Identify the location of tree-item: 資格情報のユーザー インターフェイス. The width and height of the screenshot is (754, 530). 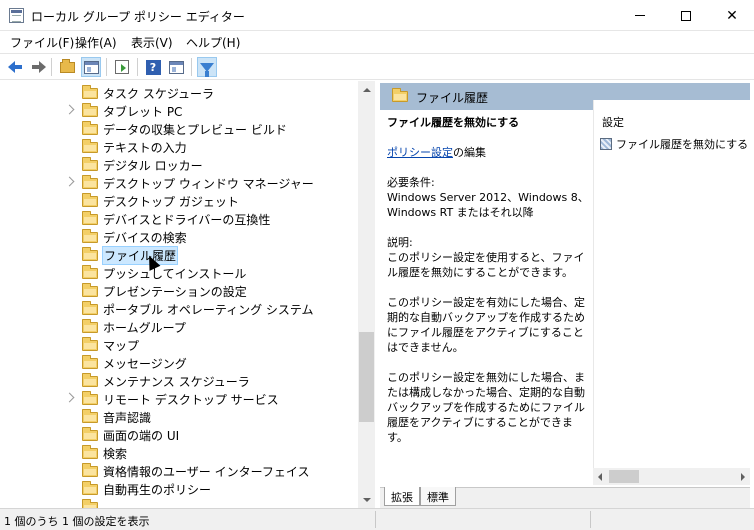
(179, 471).